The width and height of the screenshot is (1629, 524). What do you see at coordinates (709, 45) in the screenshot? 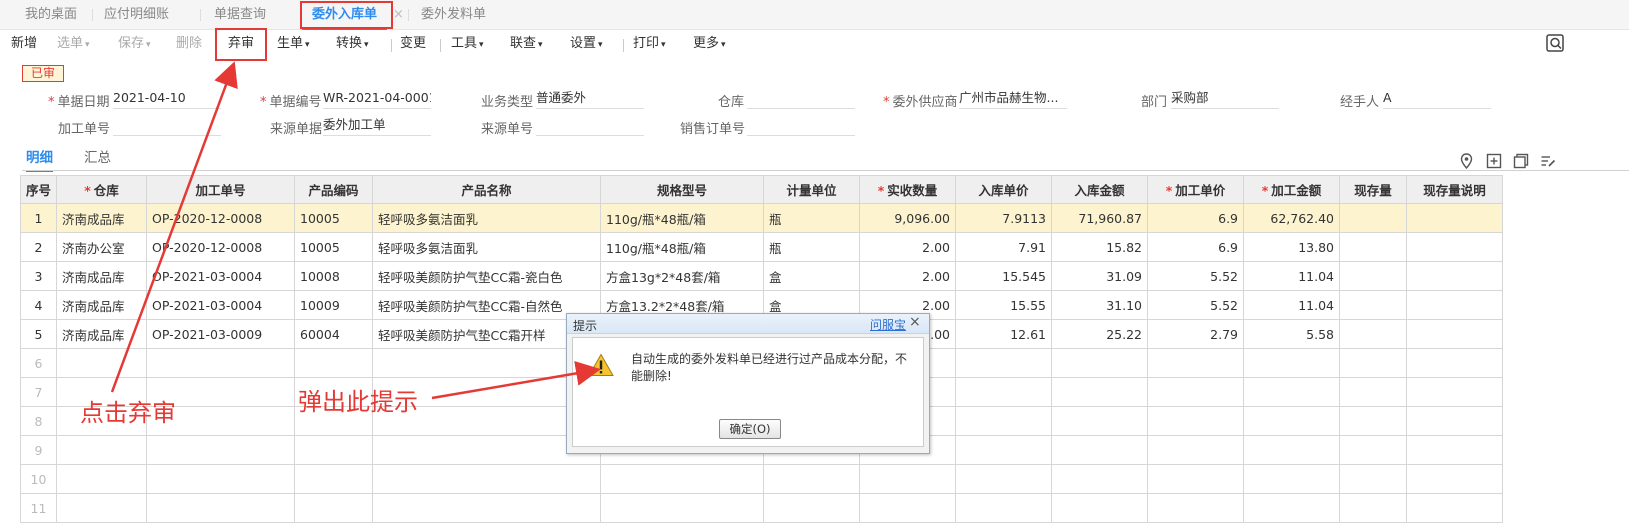
I see `more-button: 更多 ▾` at bounding box center [709, 45].